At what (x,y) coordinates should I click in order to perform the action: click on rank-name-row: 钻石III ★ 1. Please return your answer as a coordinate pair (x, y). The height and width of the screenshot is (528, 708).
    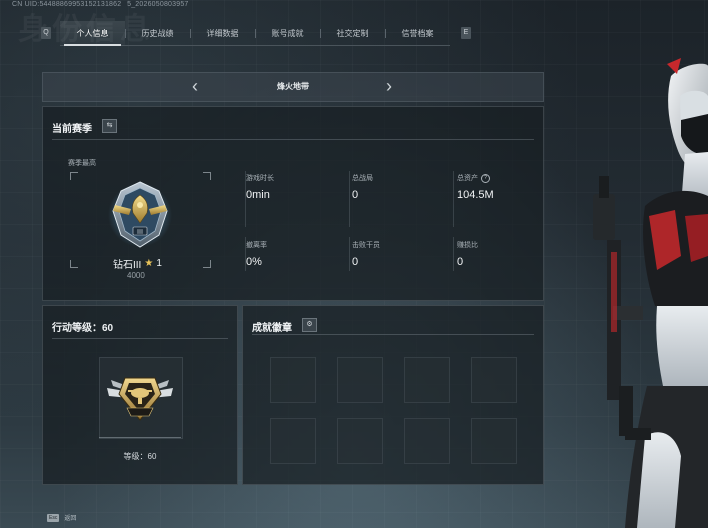
    Looking at the image, I should click on (137, 263).